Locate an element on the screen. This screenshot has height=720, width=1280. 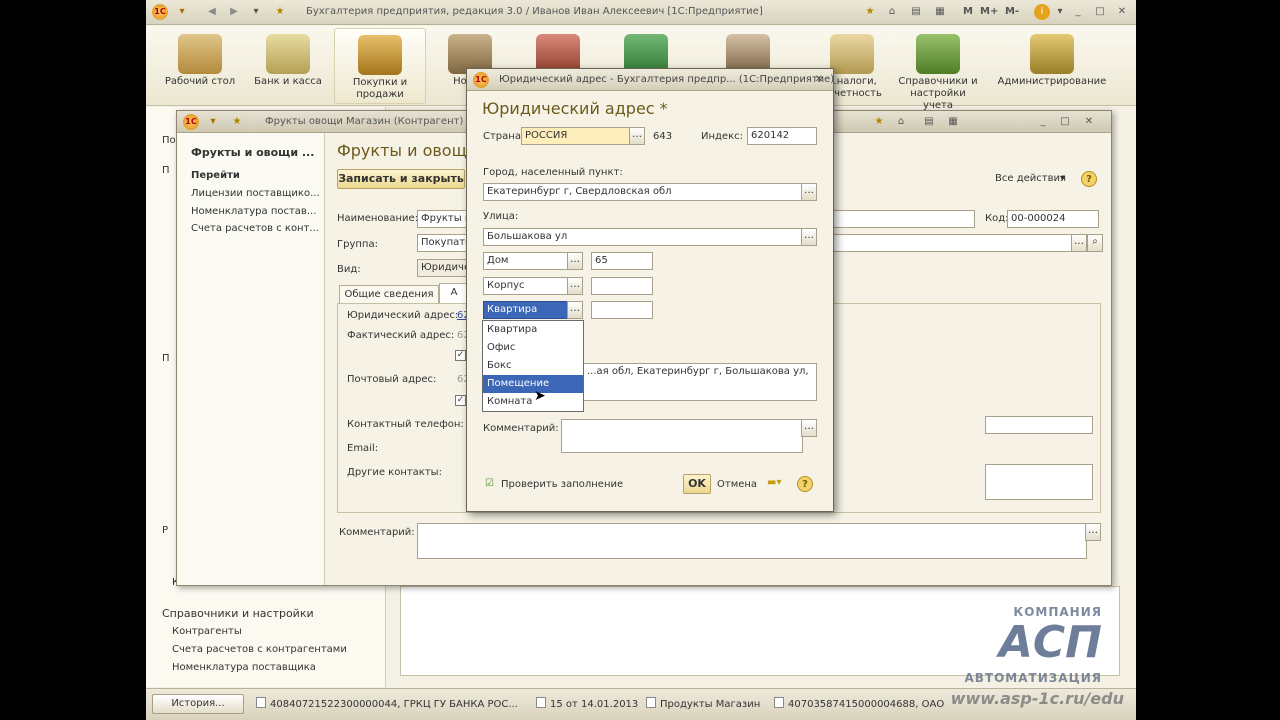
house-number-field: 65 is located at coordinates (622, 261).